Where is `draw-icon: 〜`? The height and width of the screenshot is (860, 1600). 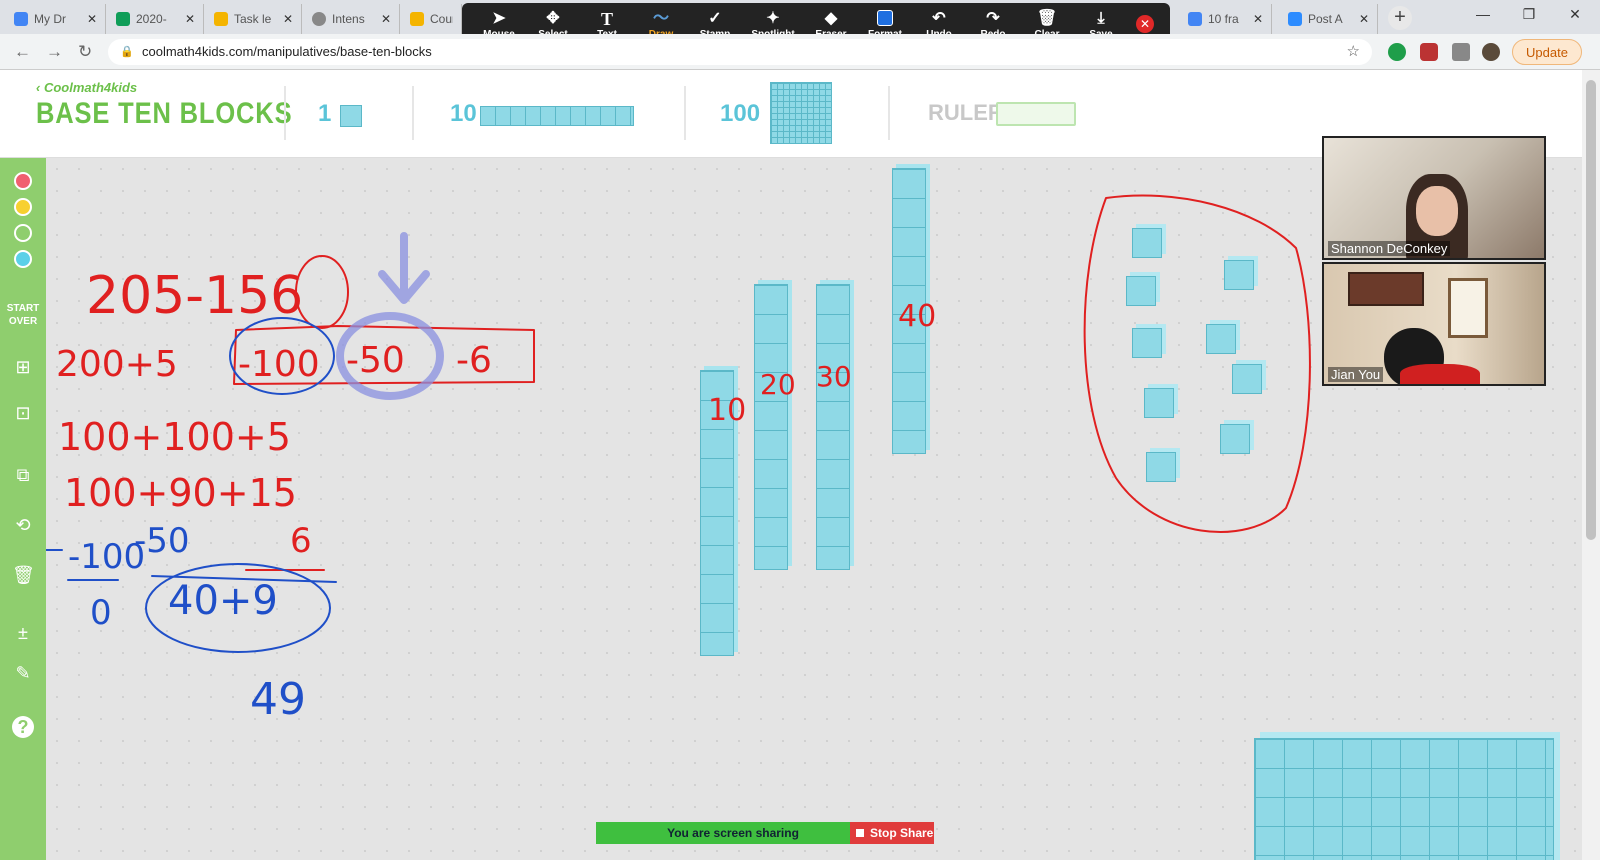 draw-icon: 〜 is located at coordinates (660, 18).